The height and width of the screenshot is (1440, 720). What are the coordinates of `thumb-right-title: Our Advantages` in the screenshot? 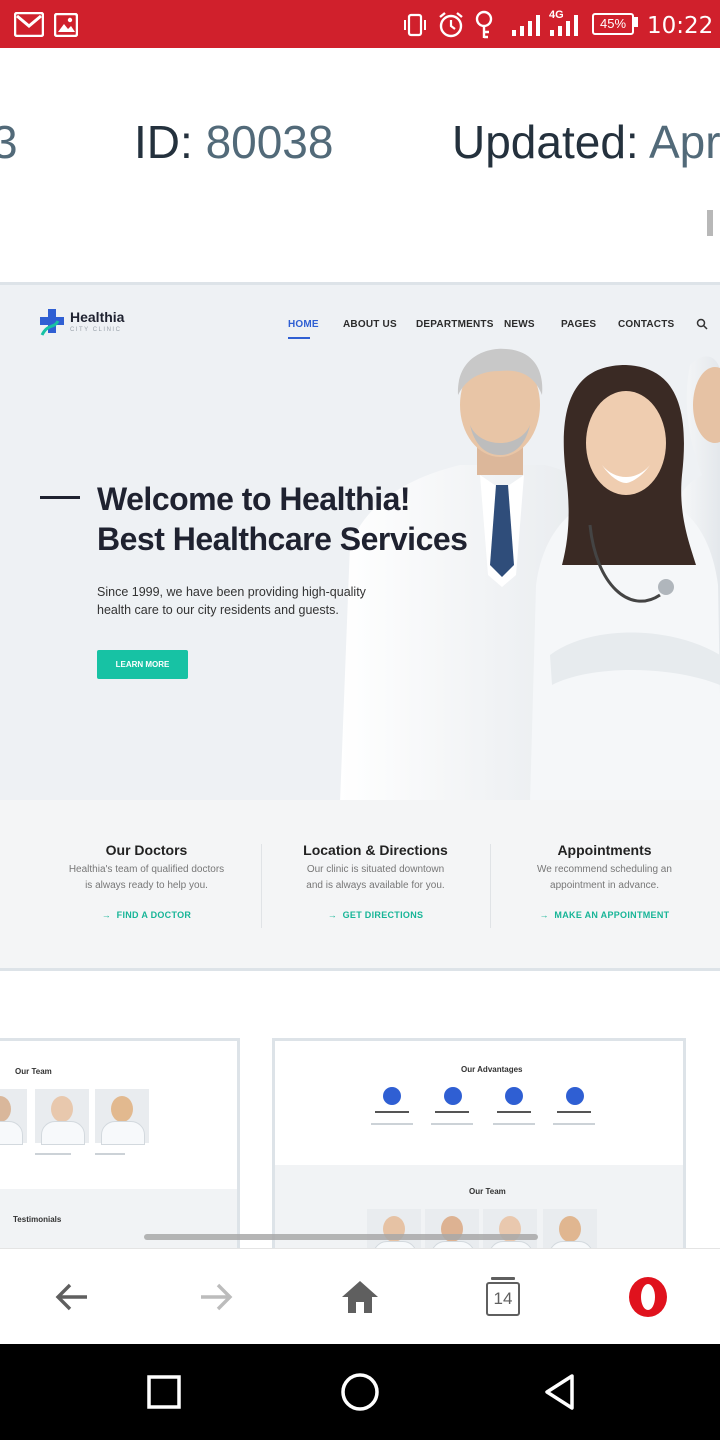 It's located at (492, 1069).